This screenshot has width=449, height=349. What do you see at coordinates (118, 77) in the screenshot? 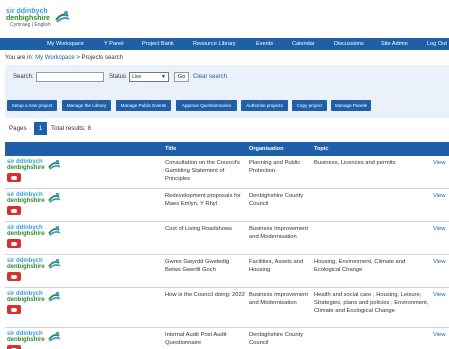
I see `status-label: Status` at bounding box center [118, 77].